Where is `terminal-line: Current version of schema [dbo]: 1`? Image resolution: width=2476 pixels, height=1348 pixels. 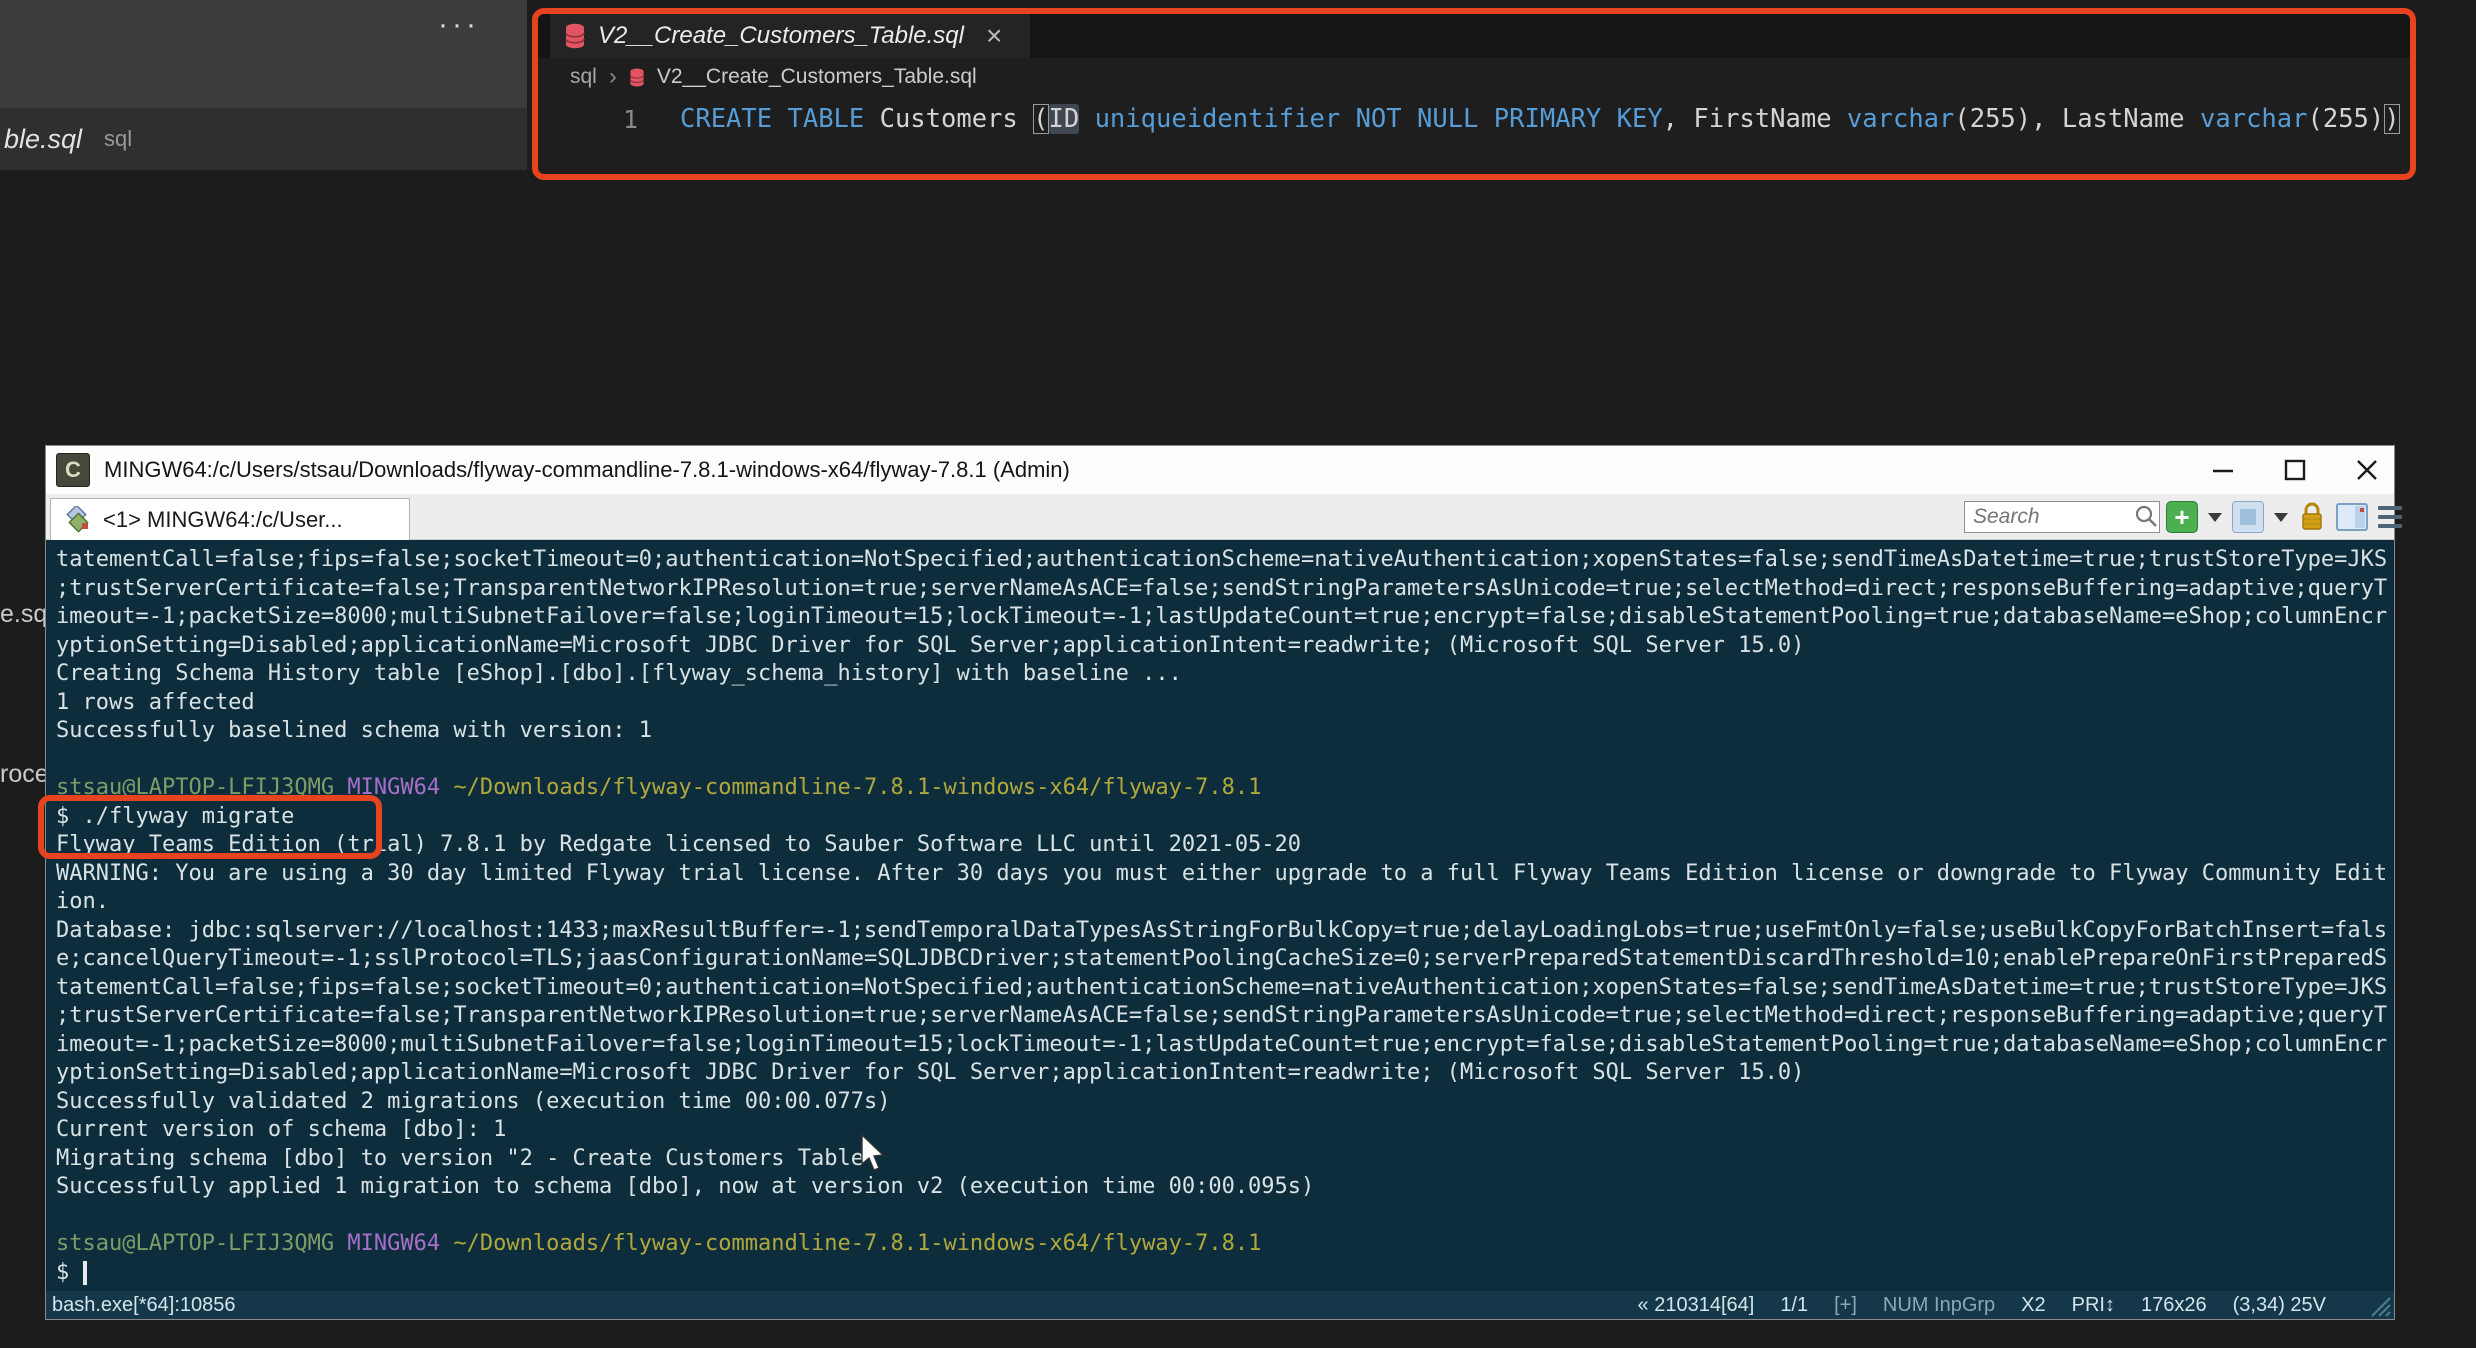 terminal-line: Current version of schema [dbo]: 1 is located at coordinates (281, 1129).